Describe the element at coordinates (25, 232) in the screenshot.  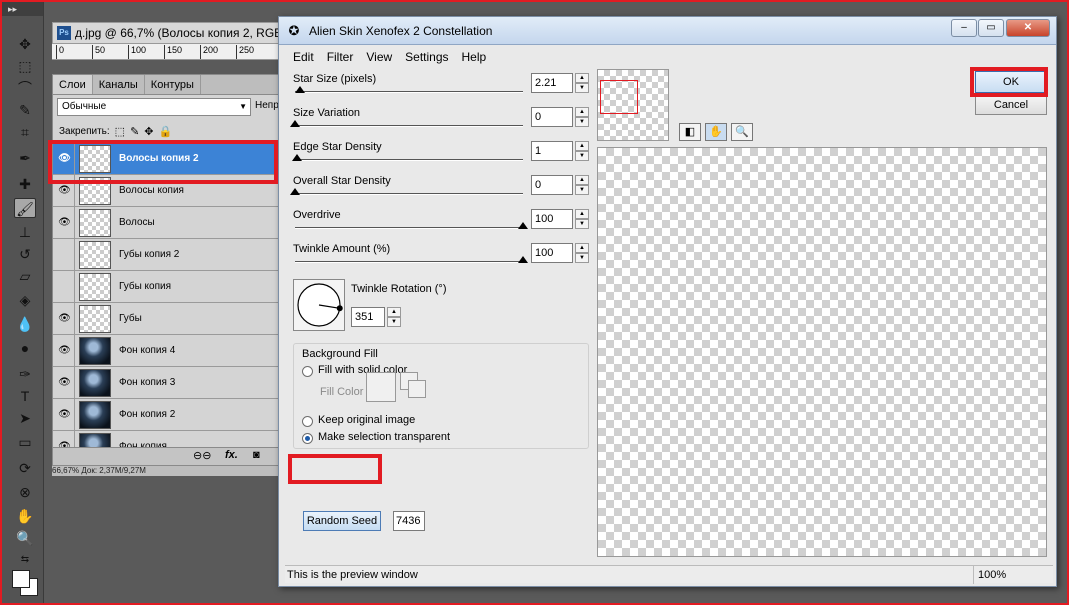
I see `stamp-tool-icon: ⊥` at that location.